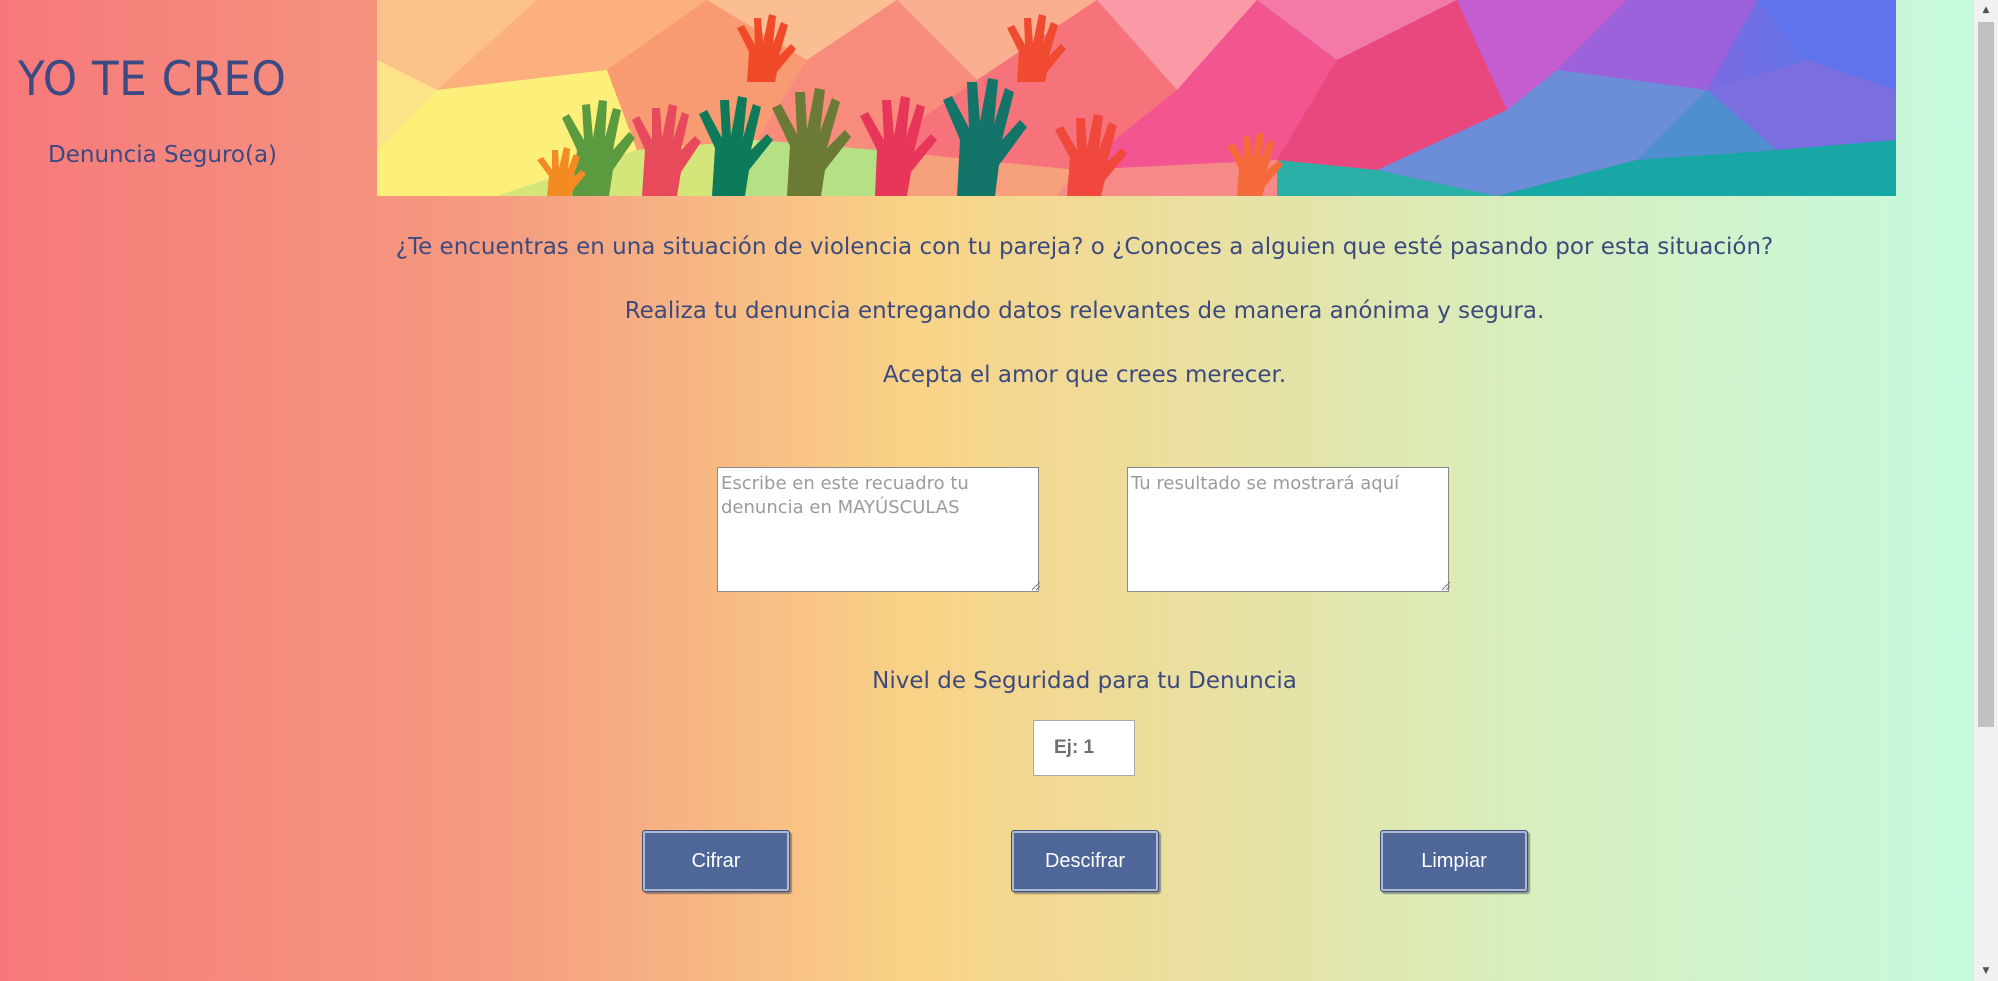 The image size is (1998, 981). I want to click on complaint-input-textarea, so click(878, 529).